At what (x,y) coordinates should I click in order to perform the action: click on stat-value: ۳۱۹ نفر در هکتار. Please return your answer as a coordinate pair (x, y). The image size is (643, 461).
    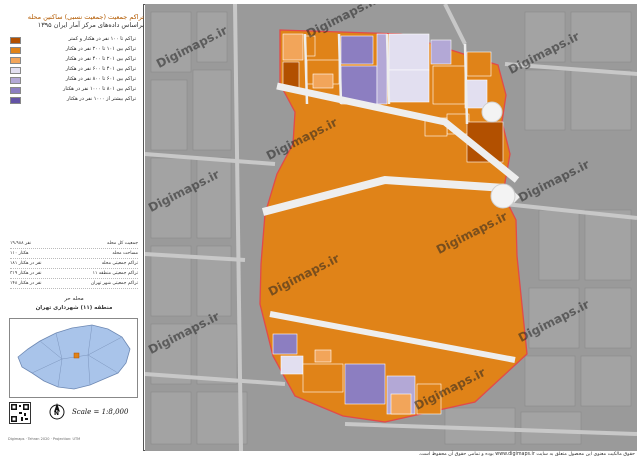
    Looking at the image, I should click on (26, 273).